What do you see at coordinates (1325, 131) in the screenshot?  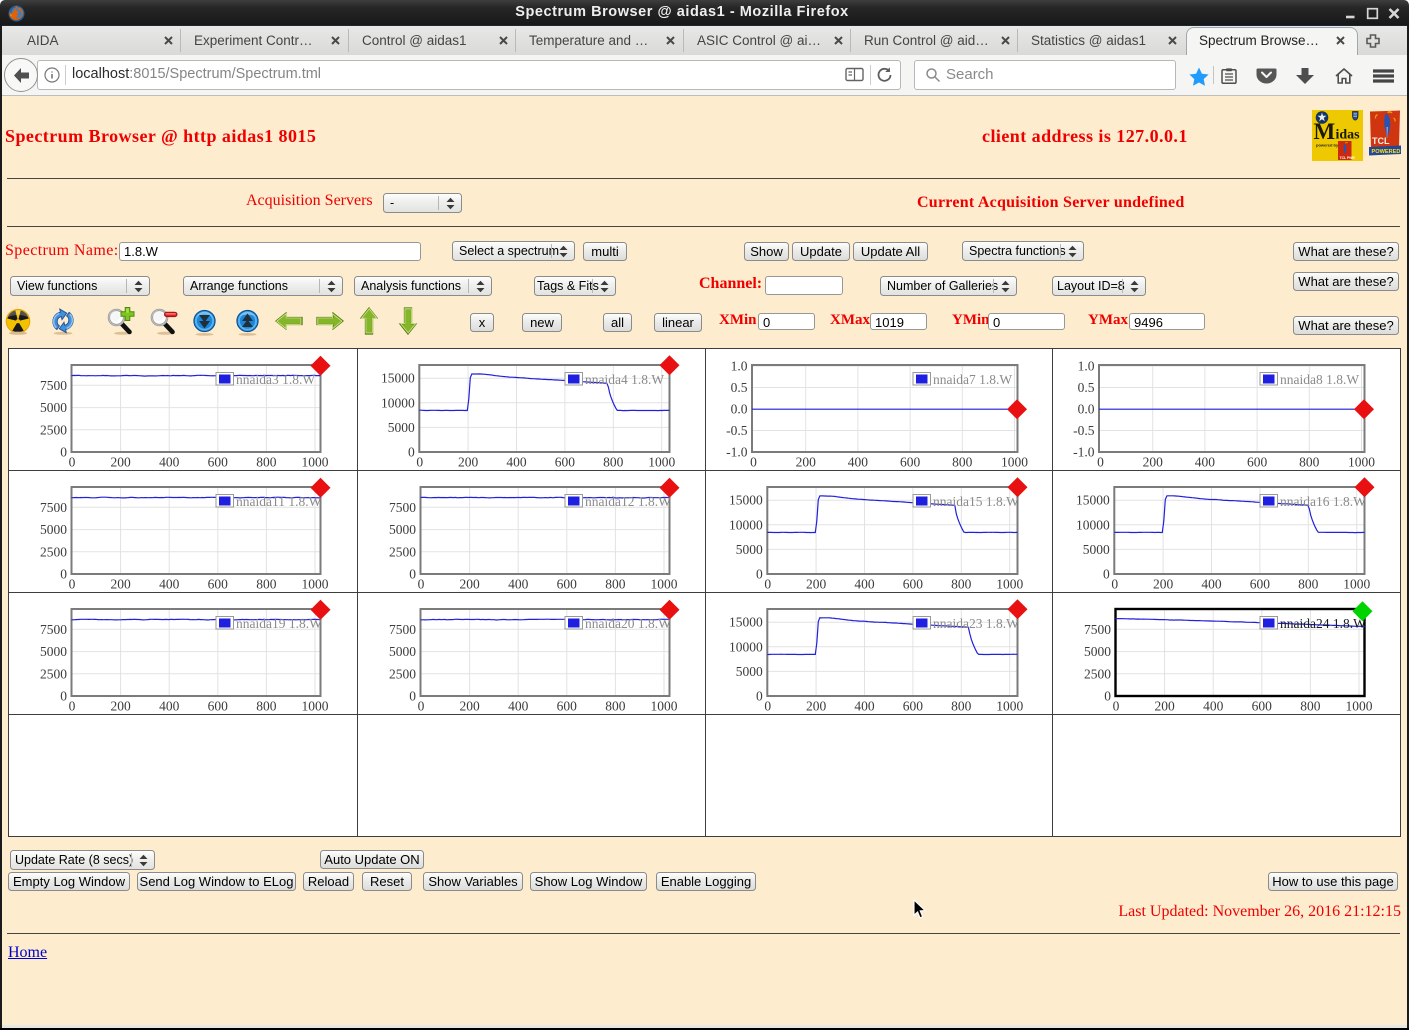 I see `svg-text: M` at bounding box center [1325, 131].